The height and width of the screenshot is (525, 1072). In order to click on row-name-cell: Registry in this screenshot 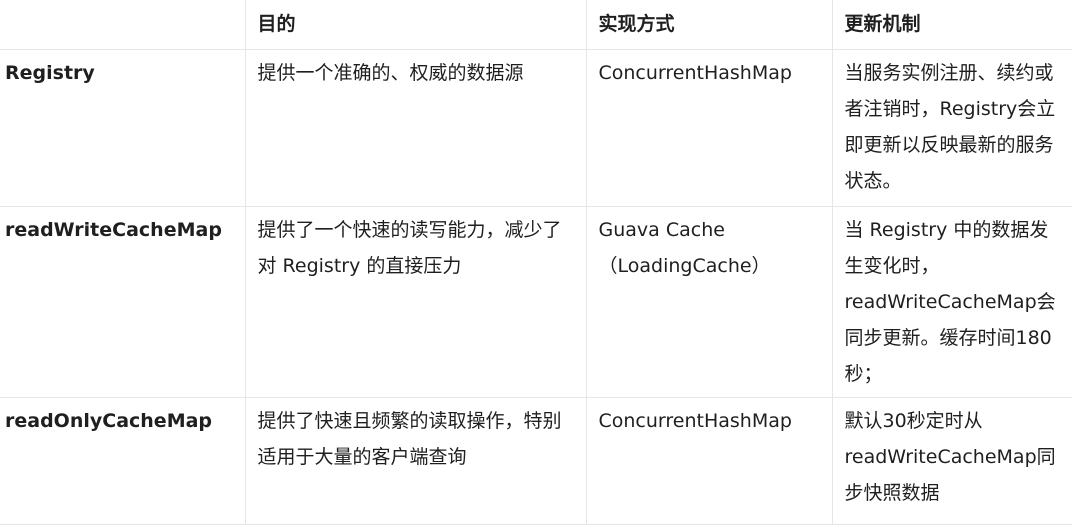, I will do `click(123, 128)`.